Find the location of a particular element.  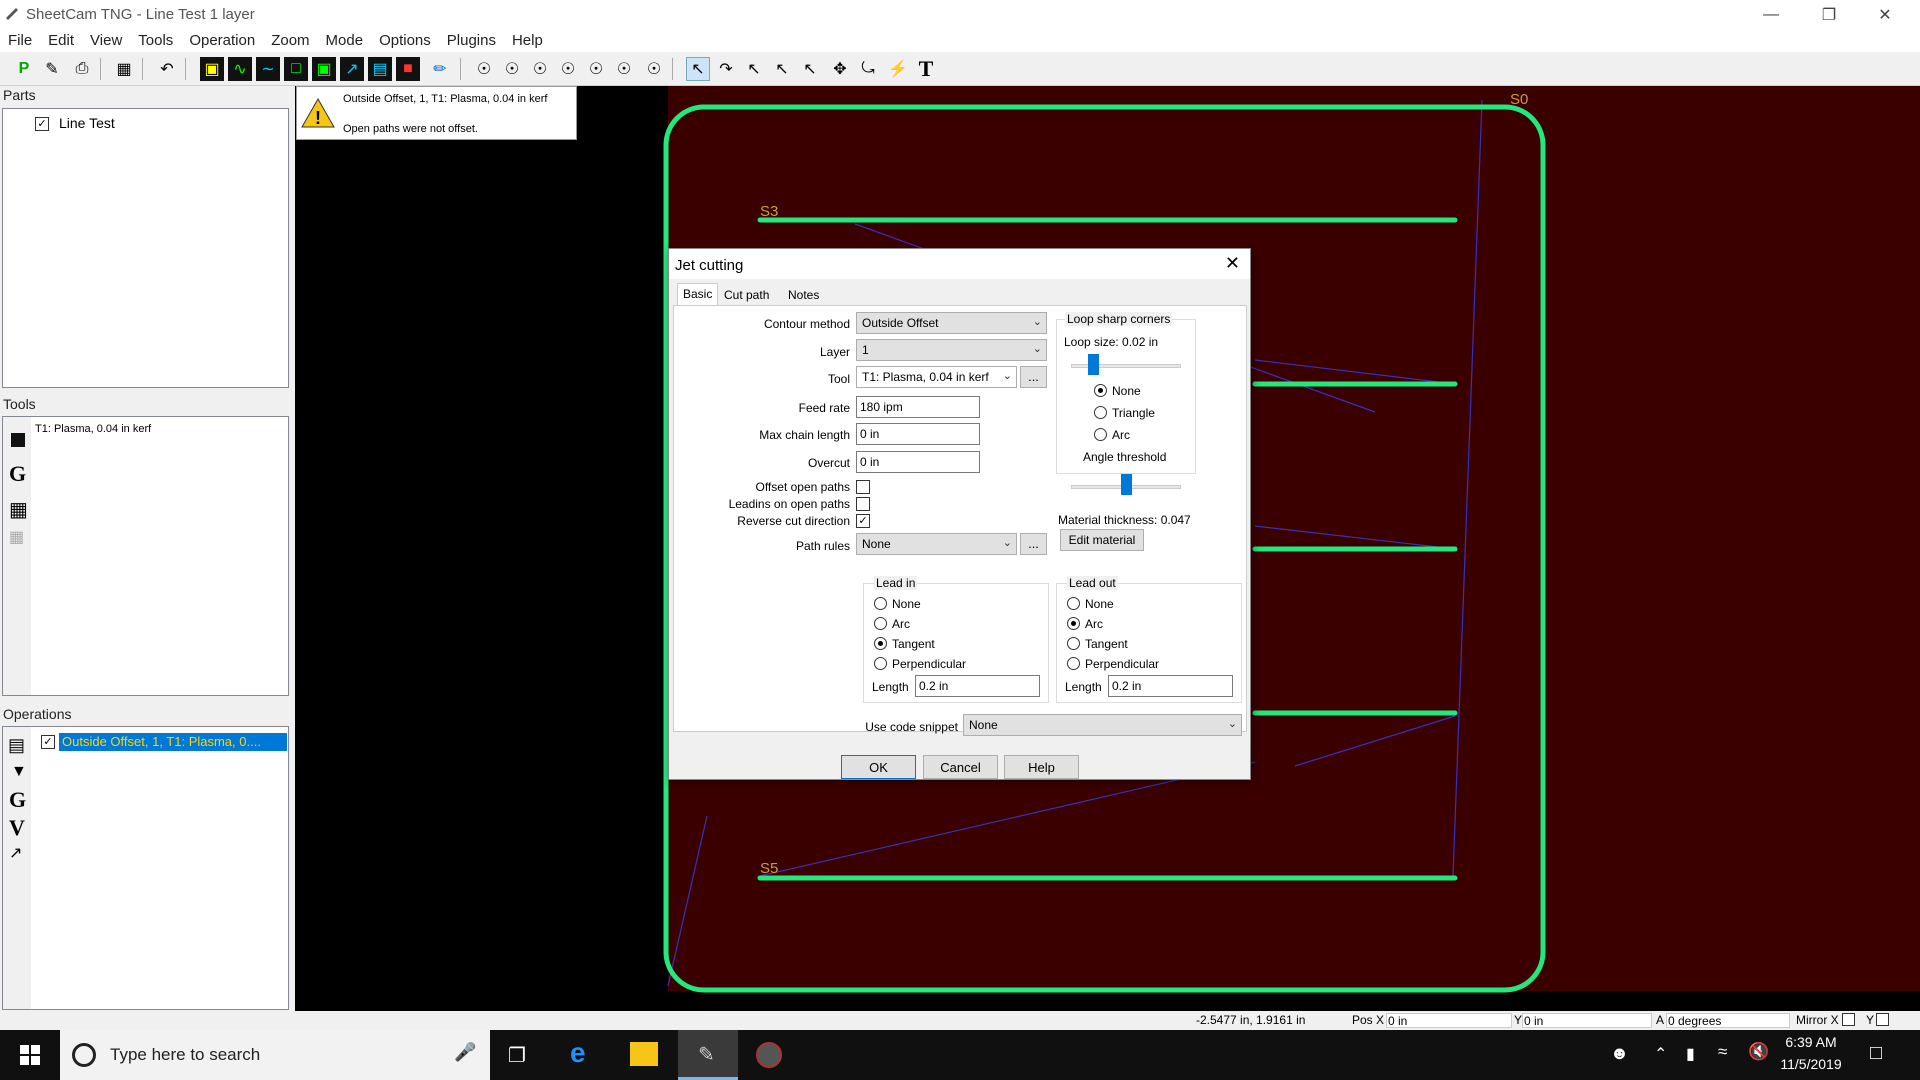

lead-in-none-radio is located at coordinates (880, 603).